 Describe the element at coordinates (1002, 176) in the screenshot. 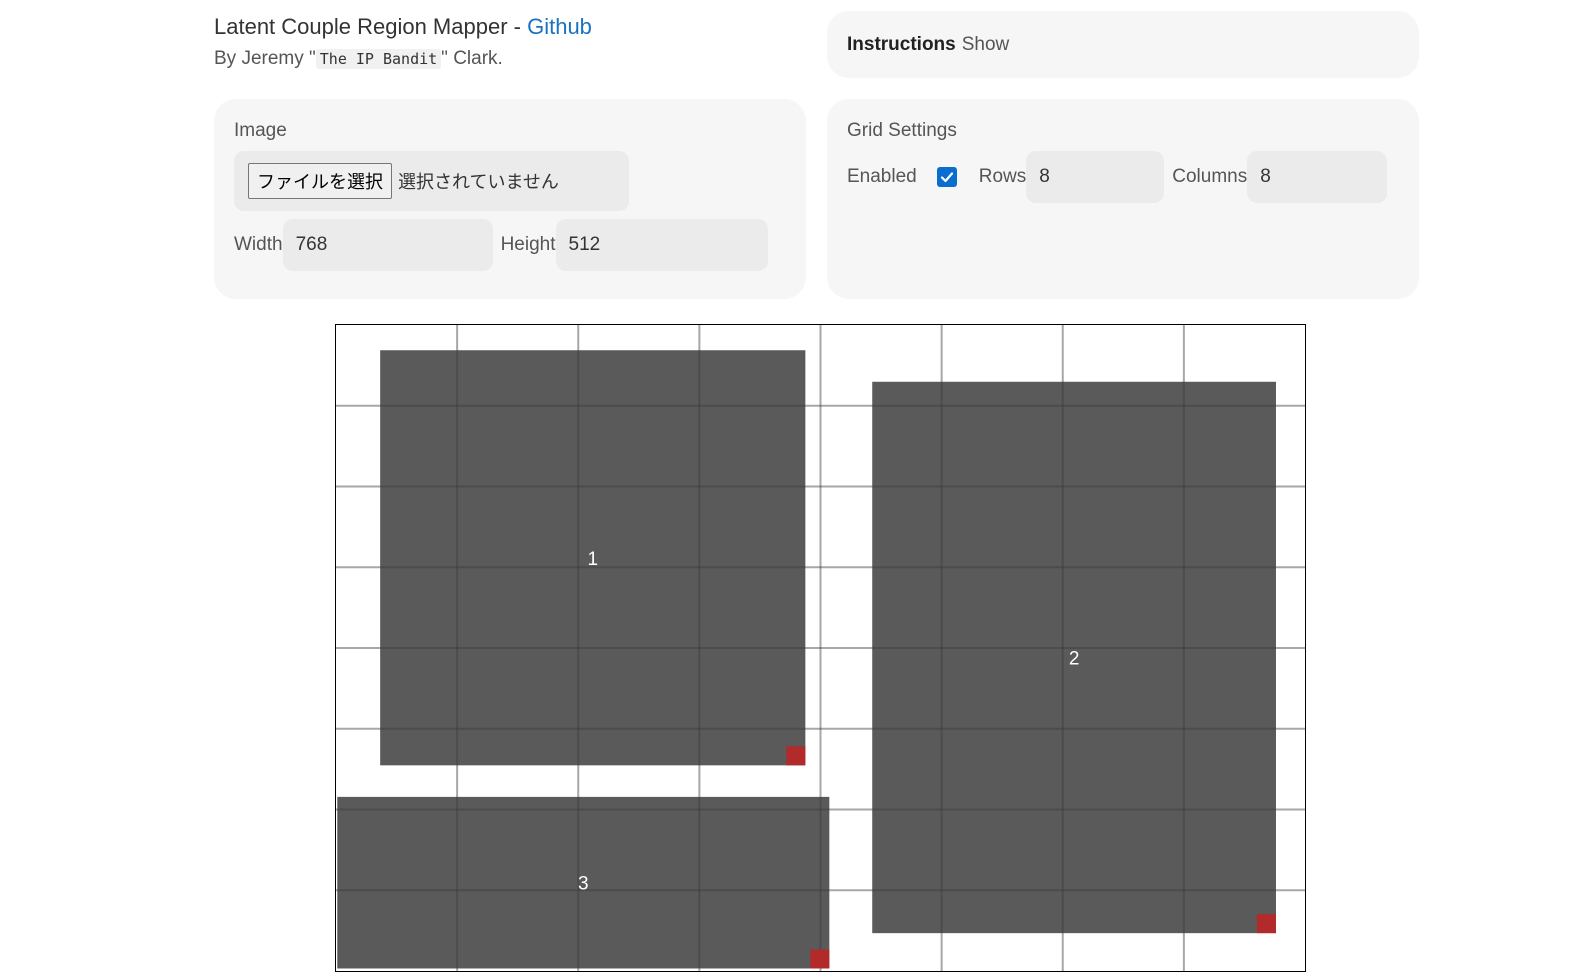

I see `rows-label: Rows` at that location.